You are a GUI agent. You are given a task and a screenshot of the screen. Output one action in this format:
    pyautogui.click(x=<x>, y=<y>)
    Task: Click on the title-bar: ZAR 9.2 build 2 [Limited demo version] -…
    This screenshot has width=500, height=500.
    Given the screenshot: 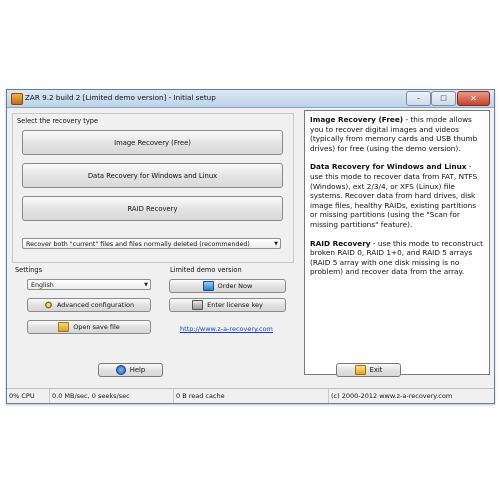 What is the action you would take?
    pyautogui.click(x=250, y=99)
    